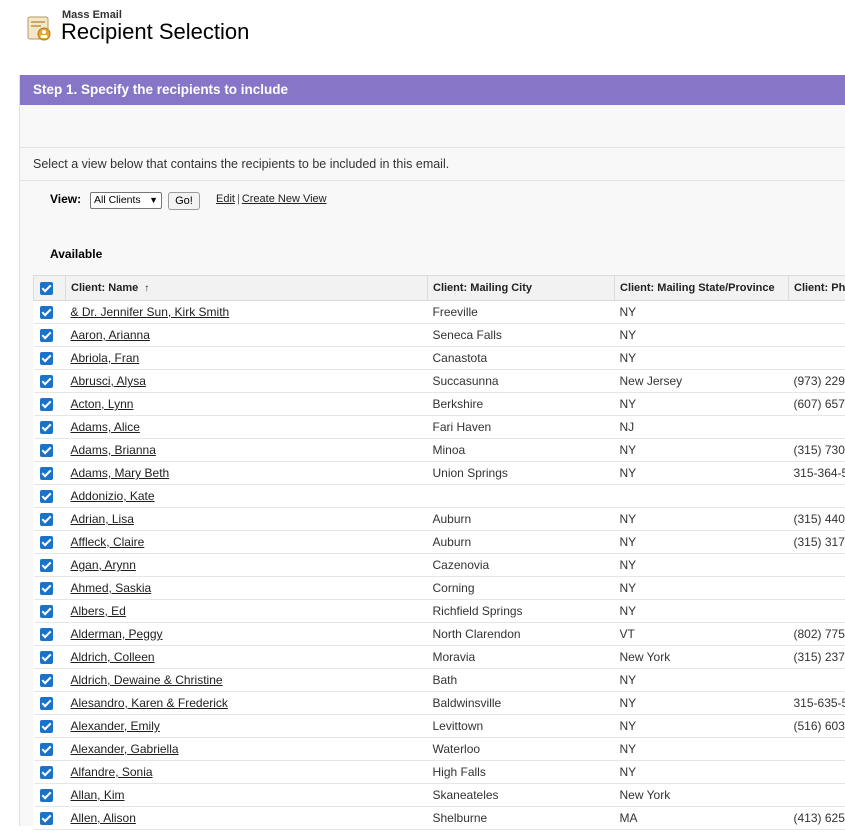 This screenshot has width=845, height=835. Describe the element at coordinates (102, 519) in the screenshot. I see `client-name-link: Adrian, Lisa` at that location.